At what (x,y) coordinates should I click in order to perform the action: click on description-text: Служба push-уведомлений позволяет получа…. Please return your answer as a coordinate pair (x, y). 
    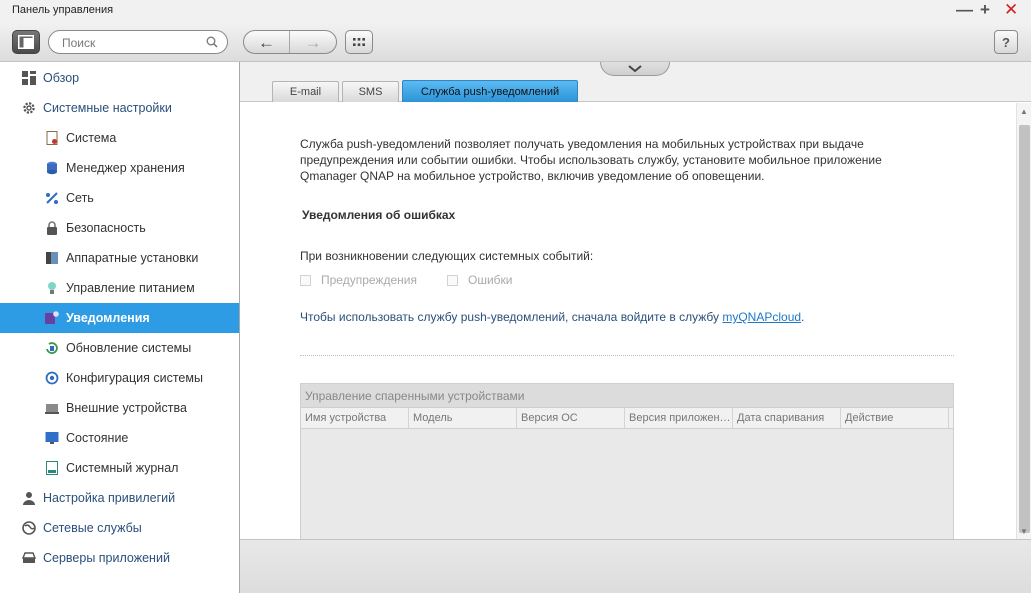
    Looking at the image, I should click on (591, 160).